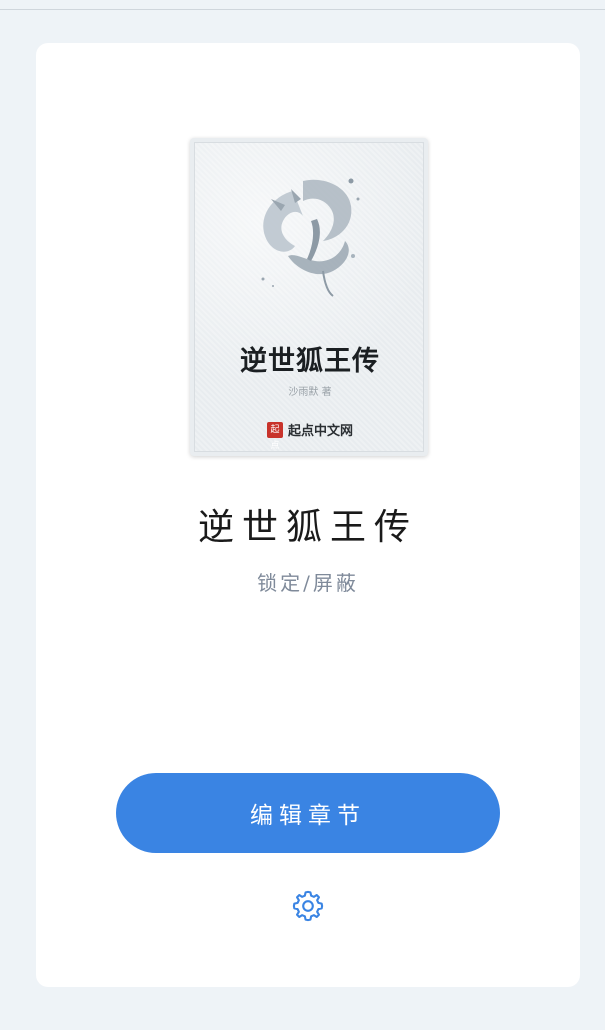 The width and height of the screenshot is (605, 1030). I want to click on top-divider, so click(302, 5).